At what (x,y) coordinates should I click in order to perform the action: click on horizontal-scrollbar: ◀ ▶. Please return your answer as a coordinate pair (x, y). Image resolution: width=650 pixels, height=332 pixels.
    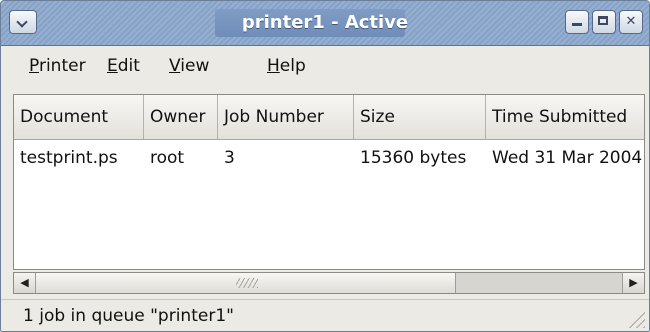
    Looking at the image, I should click on (329, 283).